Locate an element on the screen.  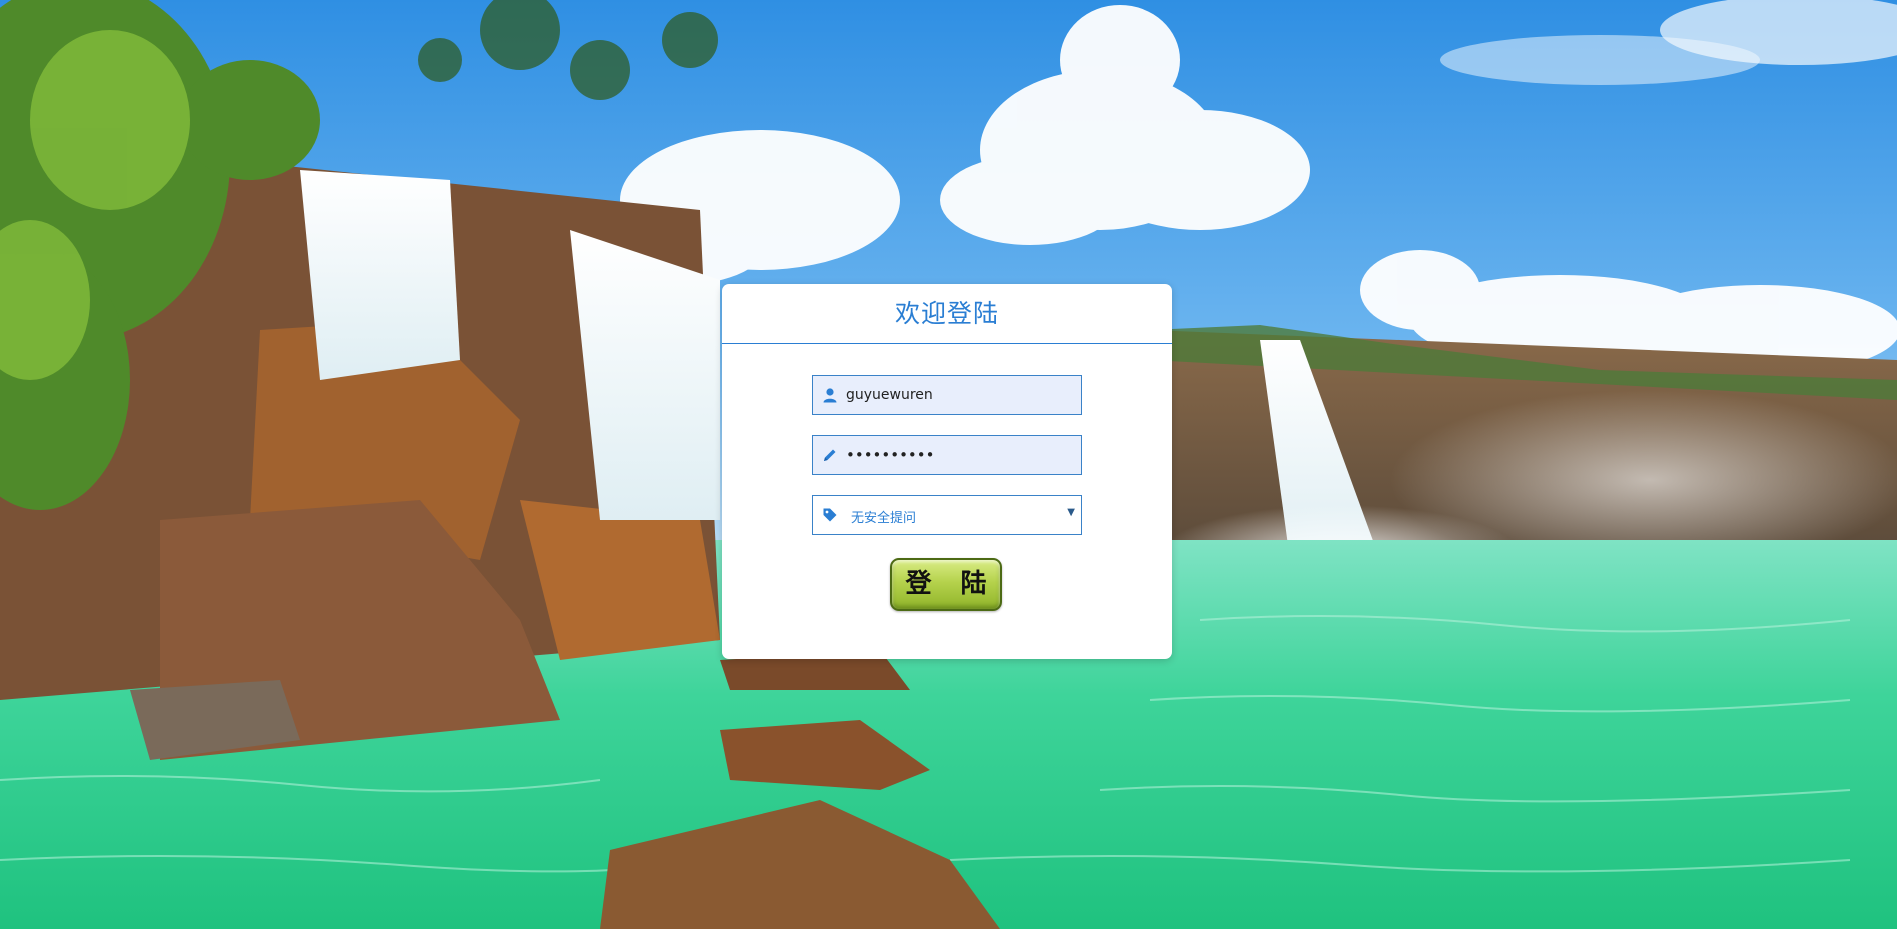
username-field is located at coordinates (947, 395).